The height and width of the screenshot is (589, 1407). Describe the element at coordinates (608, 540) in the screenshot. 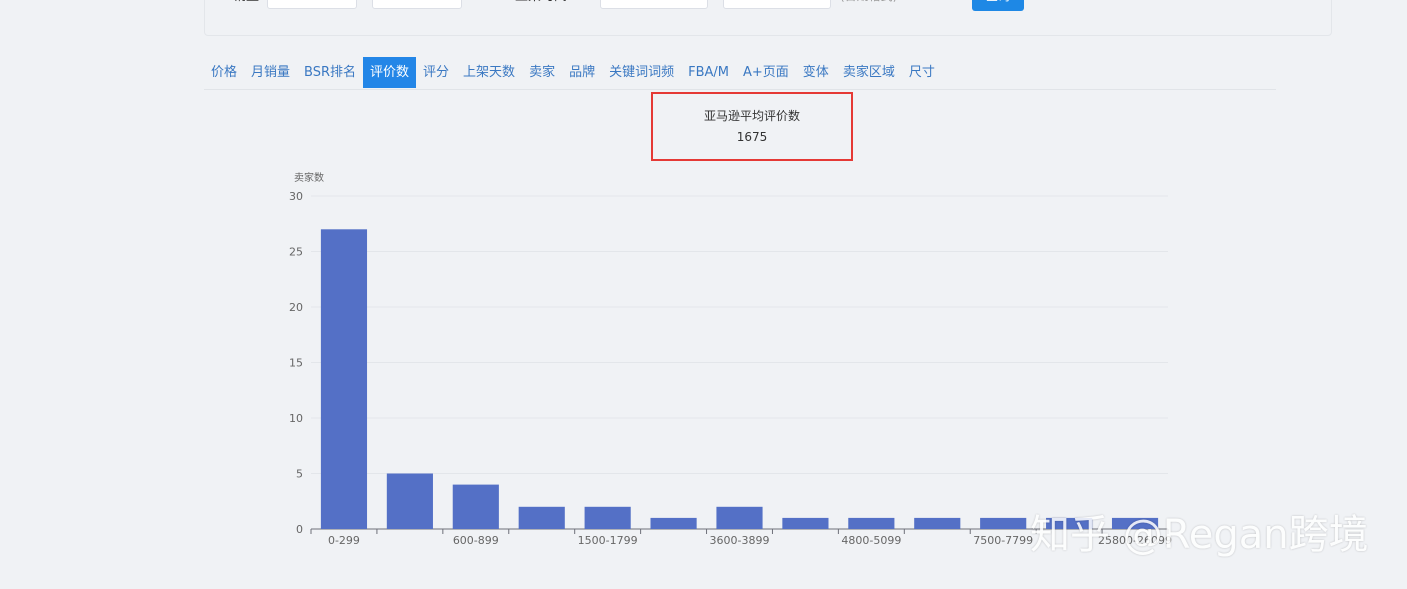

I see `x-tick-label: 1500-1799` at that location.